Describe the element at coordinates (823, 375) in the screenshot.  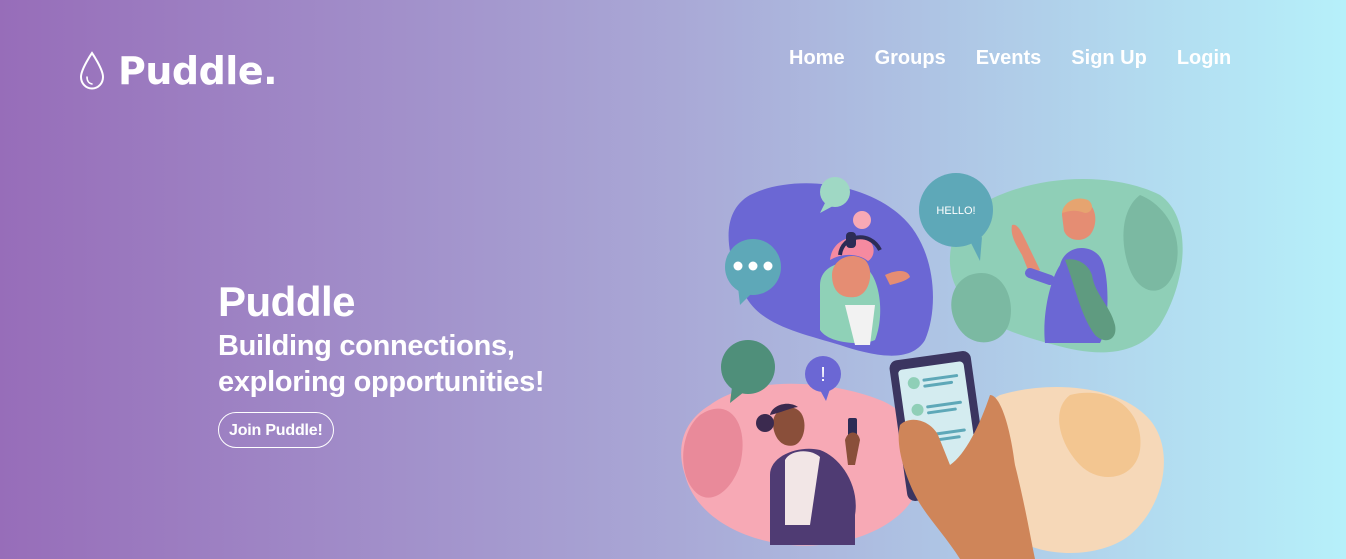
I see `alert-text: !` at that location.